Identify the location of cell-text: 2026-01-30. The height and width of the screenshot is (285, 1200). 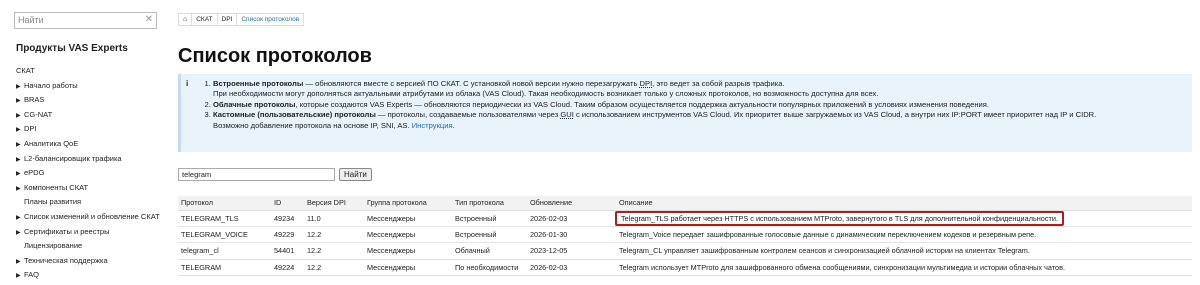
(549, 235).